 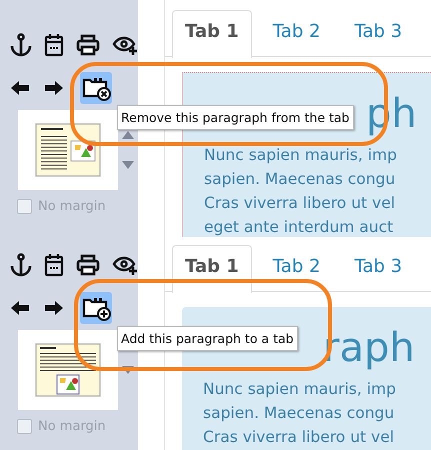 I want to click on down-arrow-icon, so click(x=128, y=165).